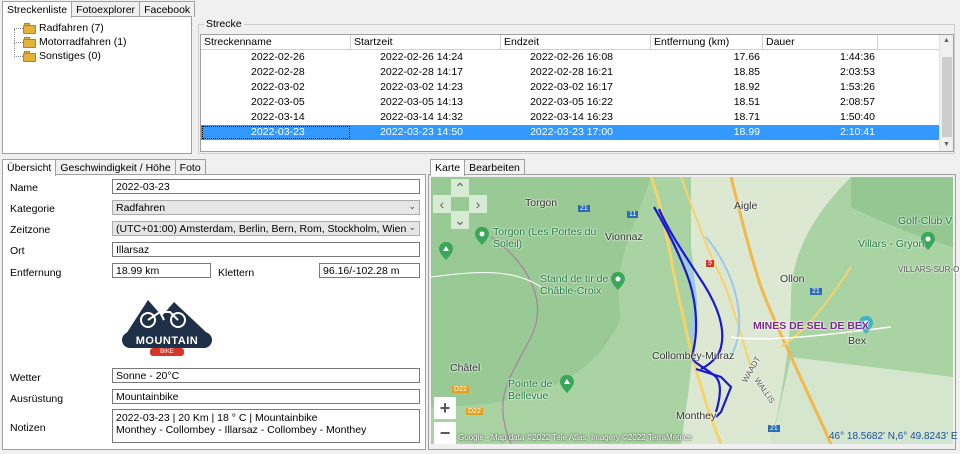 The width and height of the screenshot is (960, 454). What do you see at coordinates (278, 87) in the screenshot?
I see `cell-streckenname: 2022-03-02` at bounding box center [278, 87].